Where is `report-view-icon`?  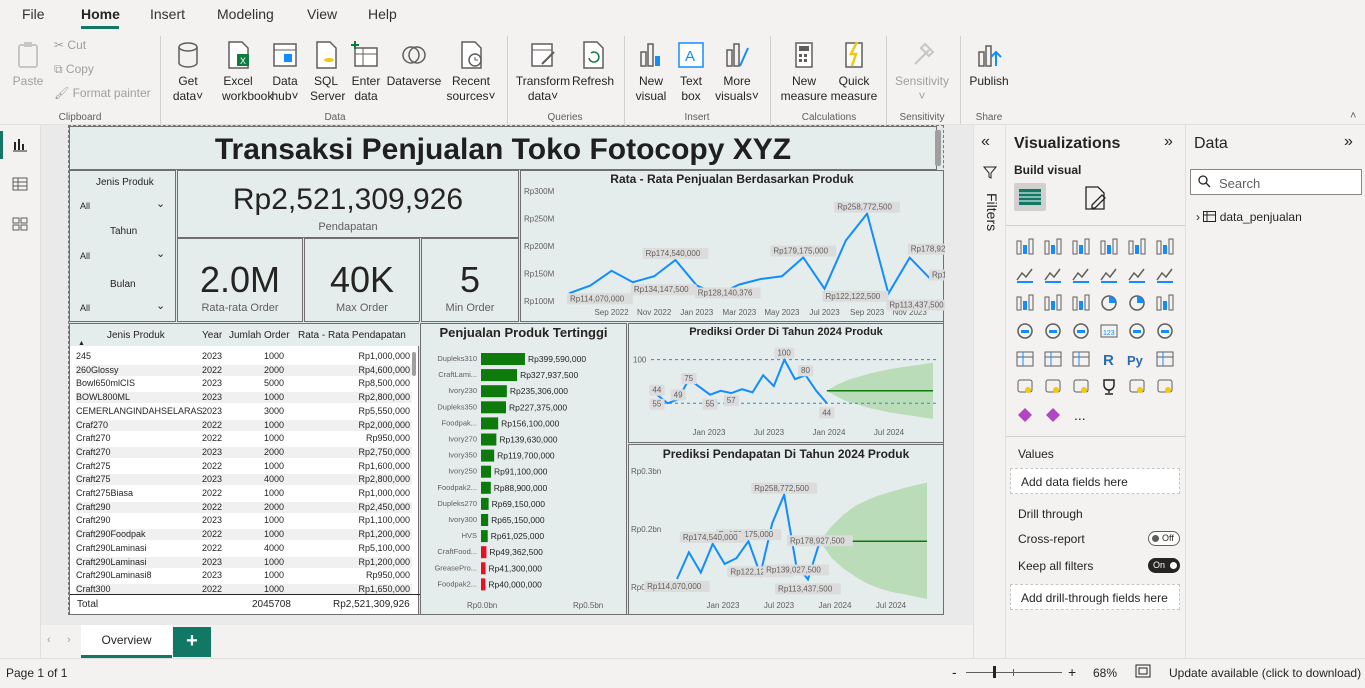
report-view-icon is located at coordinates (20, 146).